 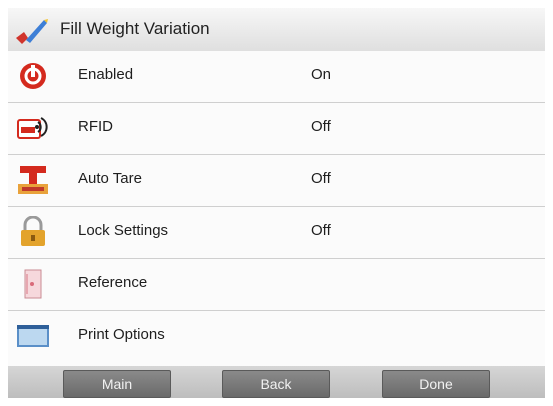 I want to click on page-title: Fill Weight Variation, so click(x=135, y=28).